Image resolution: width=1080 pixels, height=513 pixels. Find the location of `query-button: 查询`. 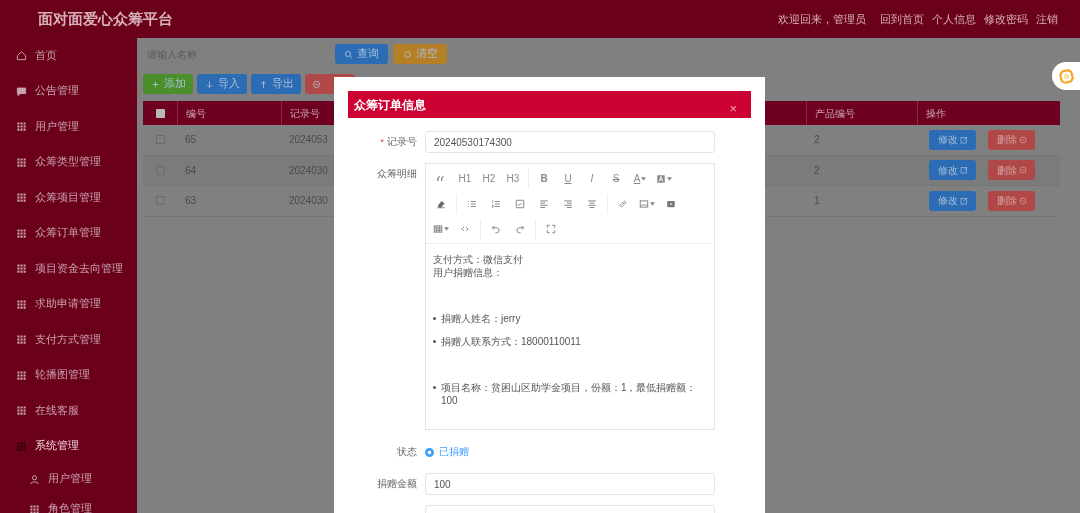

query-button: 查询 is located at coordinates (361, 54).